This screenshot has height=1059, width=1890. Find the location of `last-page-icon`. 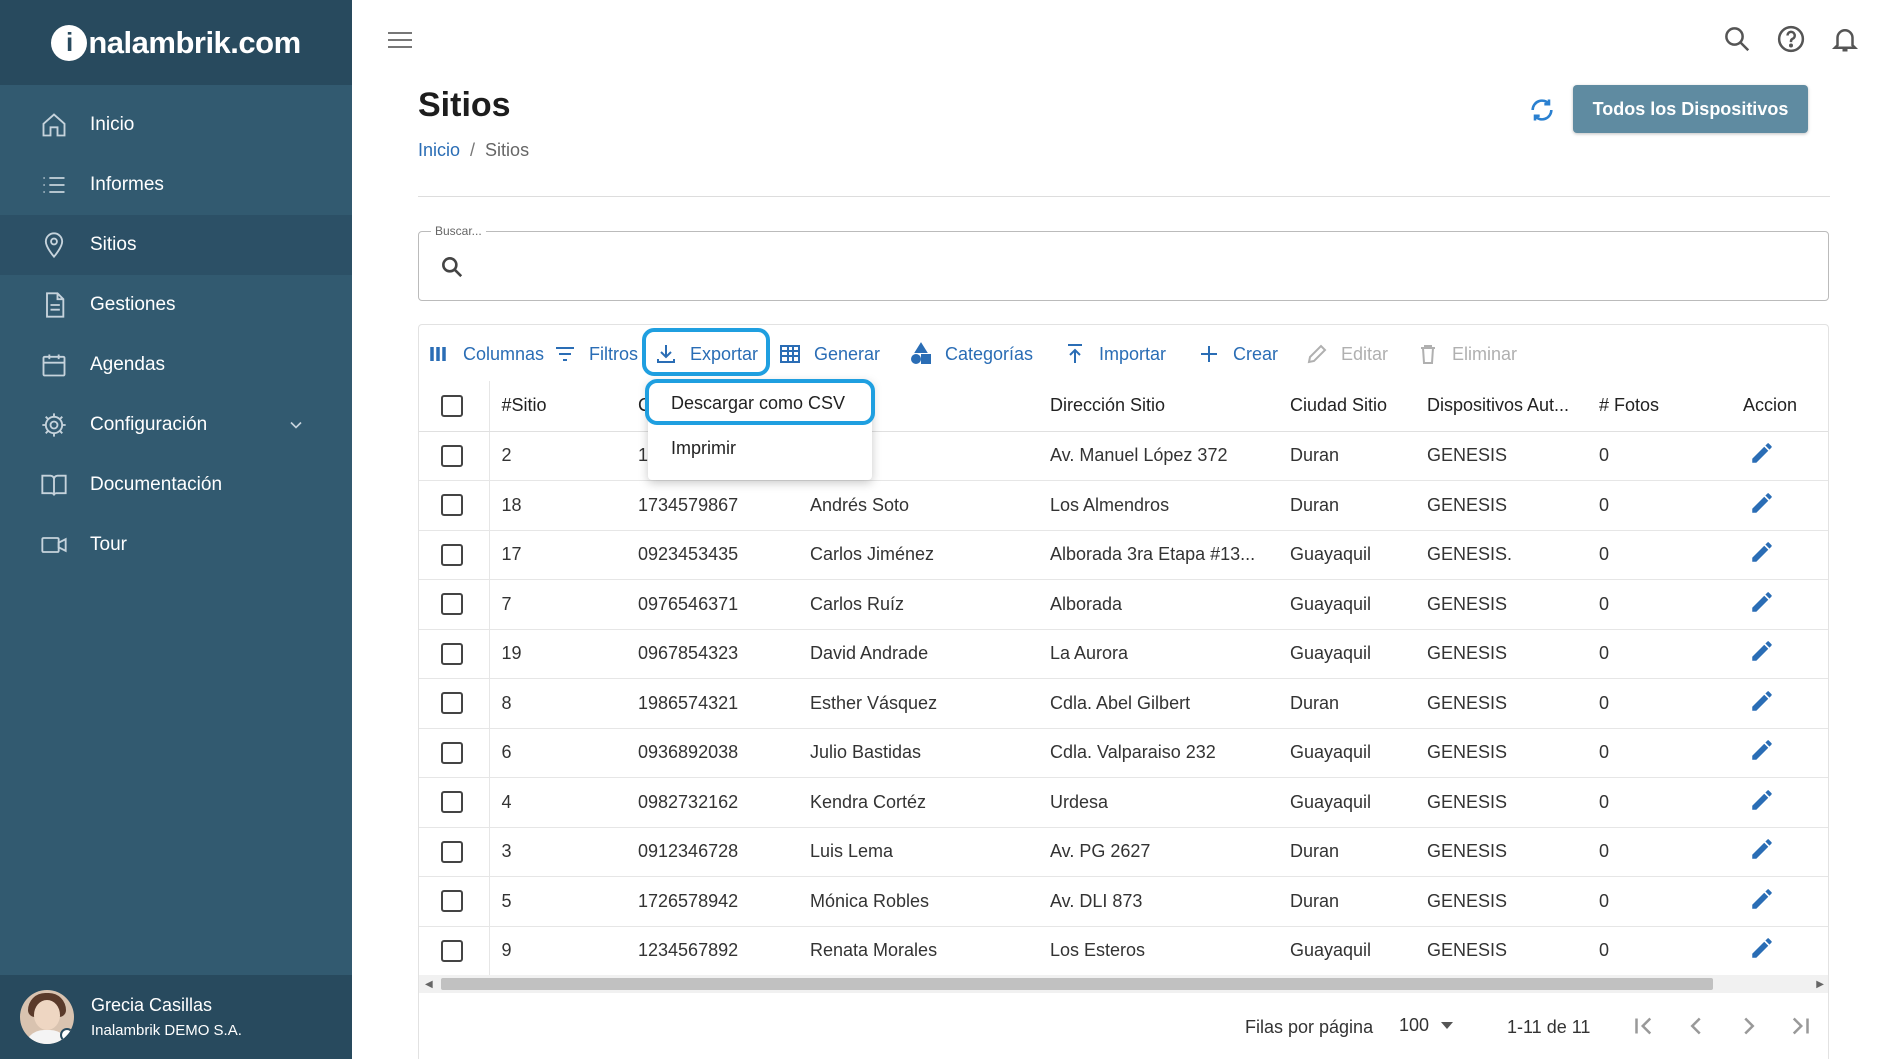

last-page-icon is located at coordinates (1800, 1026).